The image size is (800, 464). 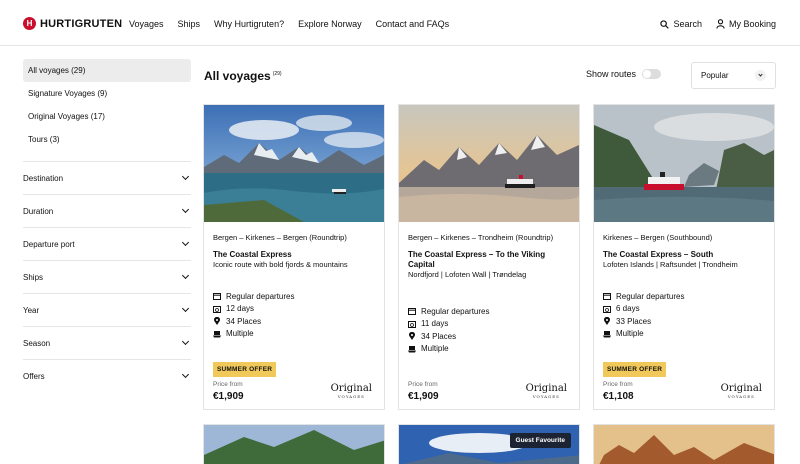 I want to click on my-booking-label: My Booking, so click(x=752, y=24).